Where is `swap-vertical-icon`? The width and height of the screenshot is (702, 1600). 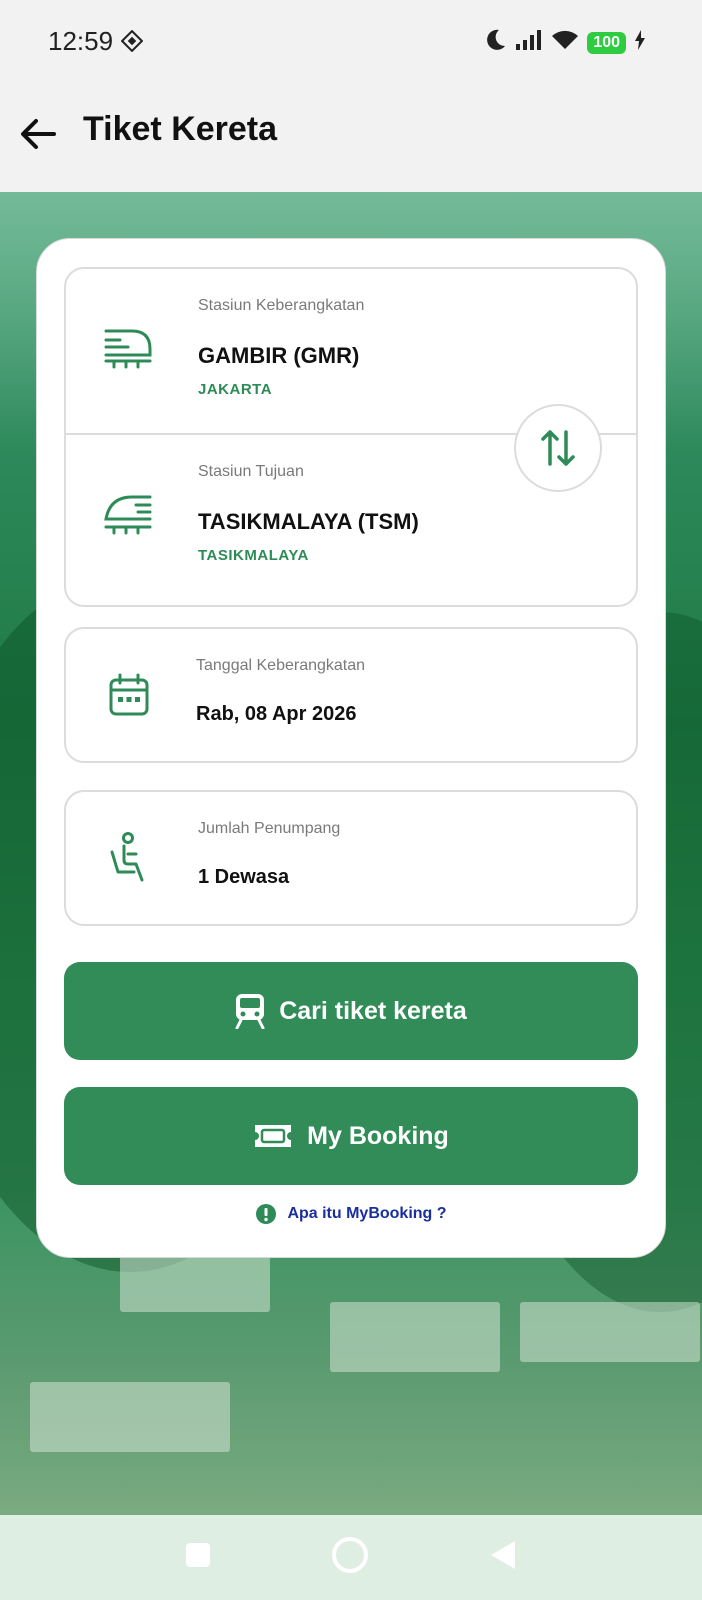
swap-vertical-icon is located at coordinates (558, 448).